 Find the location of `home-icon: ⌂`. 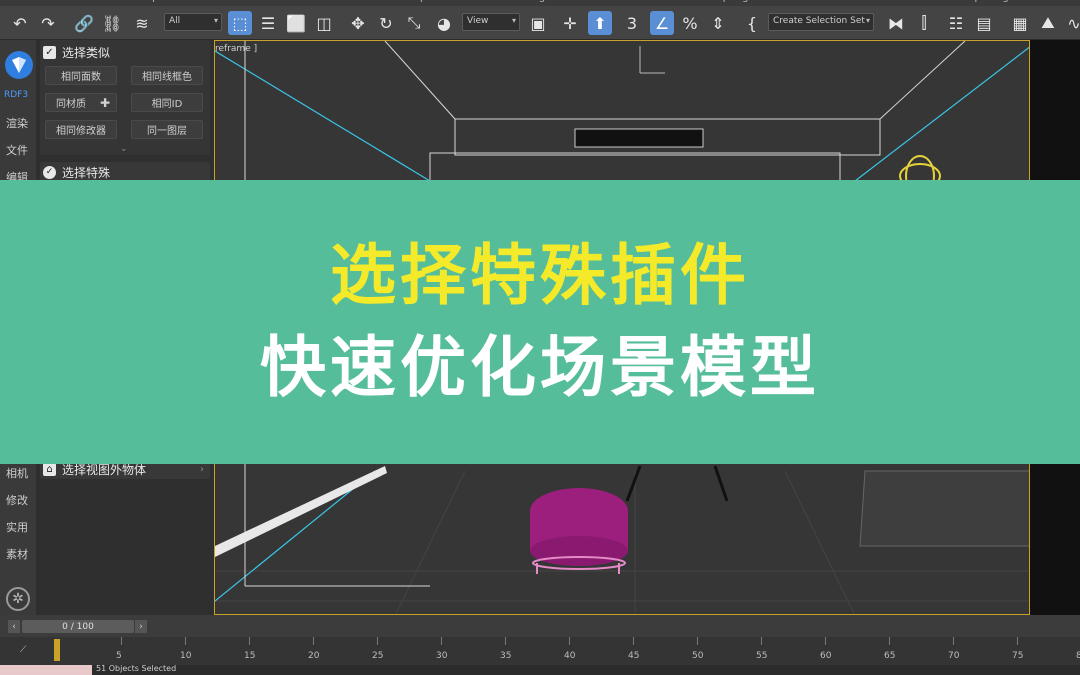

home-icon: ⌂ is located at coordinates (49, 469).